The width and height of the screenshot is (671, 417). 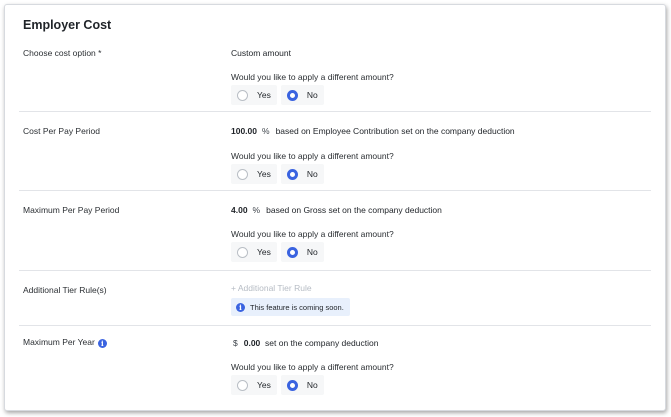 What do you see at coordinates (244, 131) in the screenshot?
I see `cost-per-pay-period-amount: 100.00` at bounding box center [244, 131].